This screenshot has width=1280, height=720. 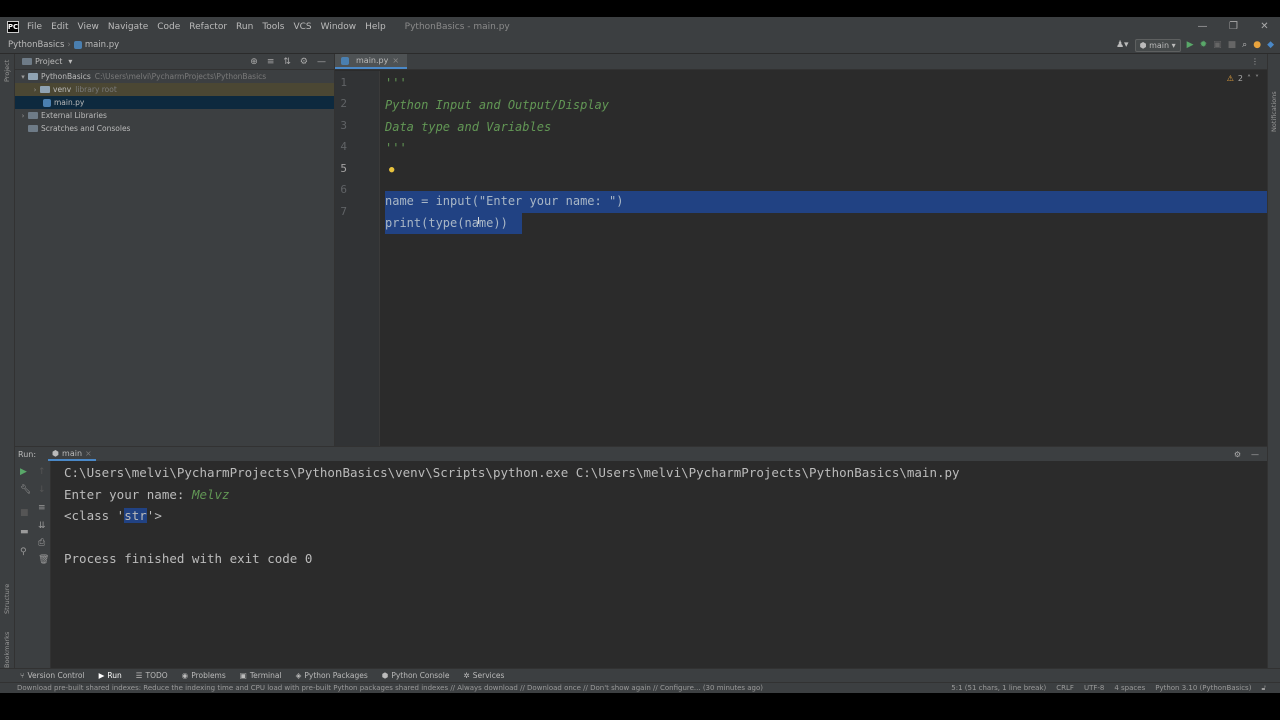 I want to click on update-icon: ●, so click(x=1257, y=45).